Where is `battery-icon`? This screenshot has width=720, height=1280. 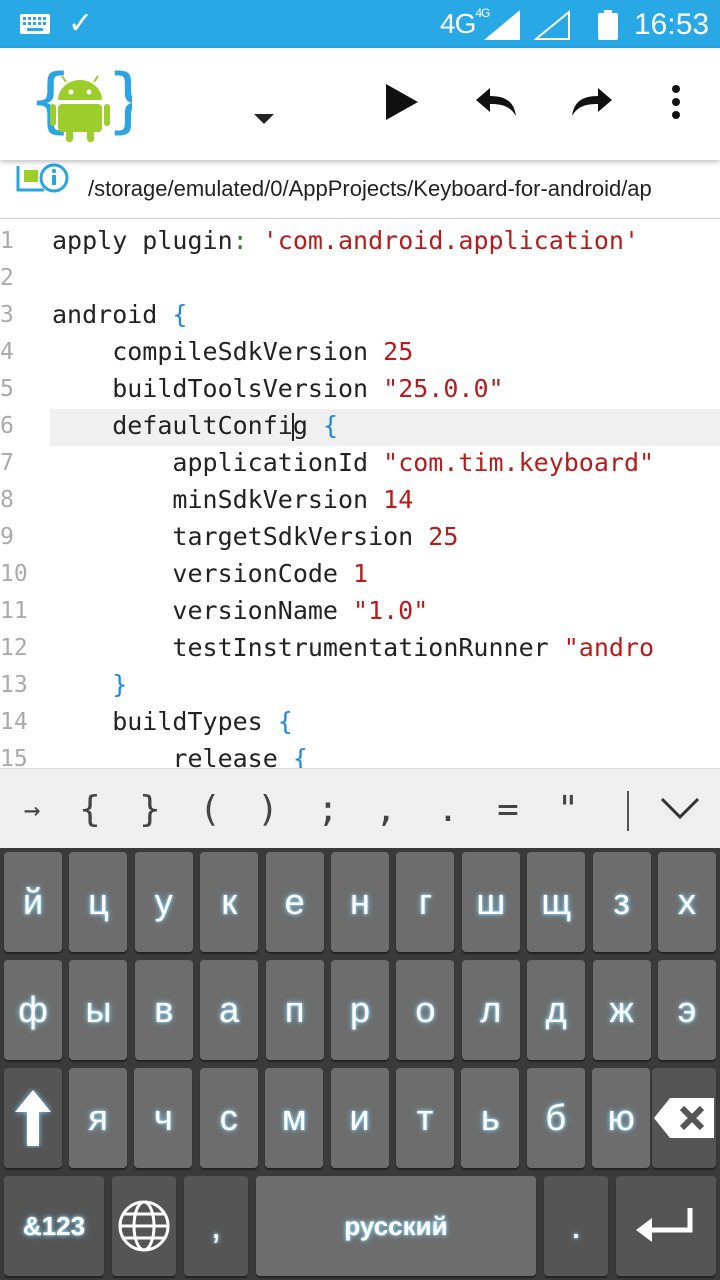 battery-icon is located at coordinates (608, 25).